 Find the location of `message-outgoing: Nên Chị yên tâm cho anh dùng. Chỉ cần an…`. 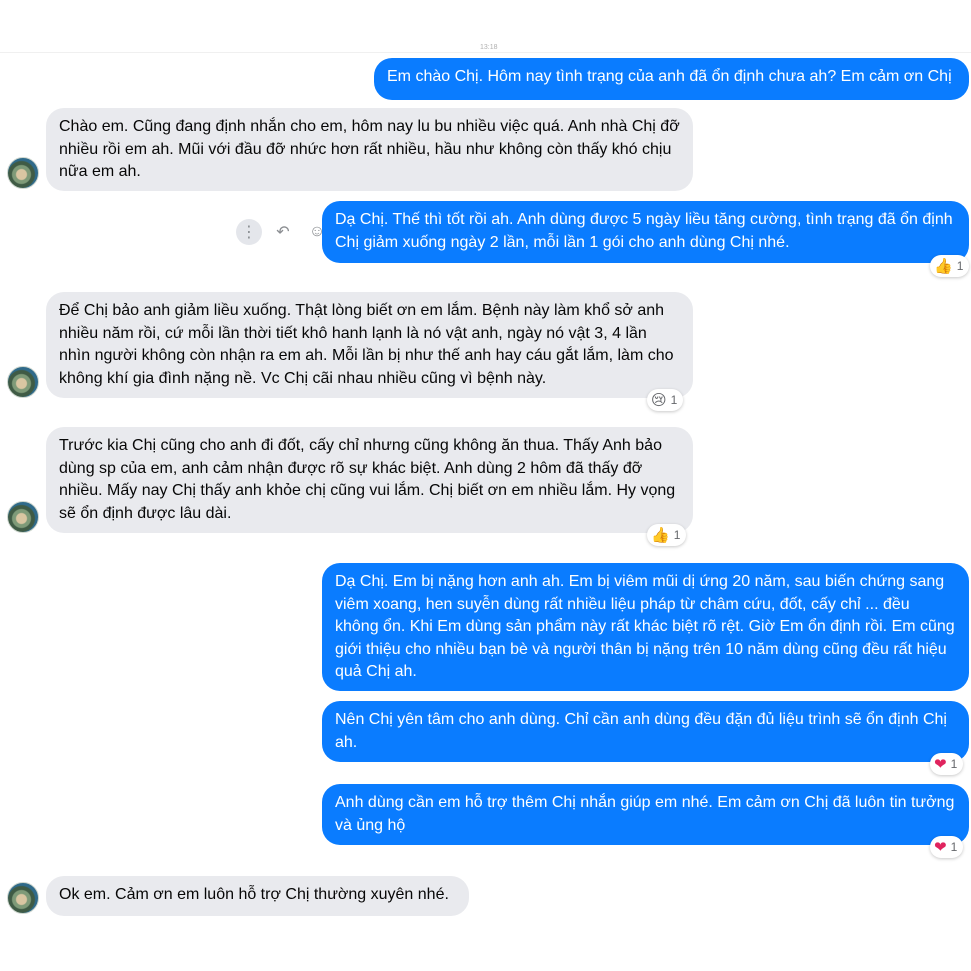

message-outgoing: Nên Chị yên tâm cho anh dùng. Chỉ cần an… is located at coordinates (645, 731).